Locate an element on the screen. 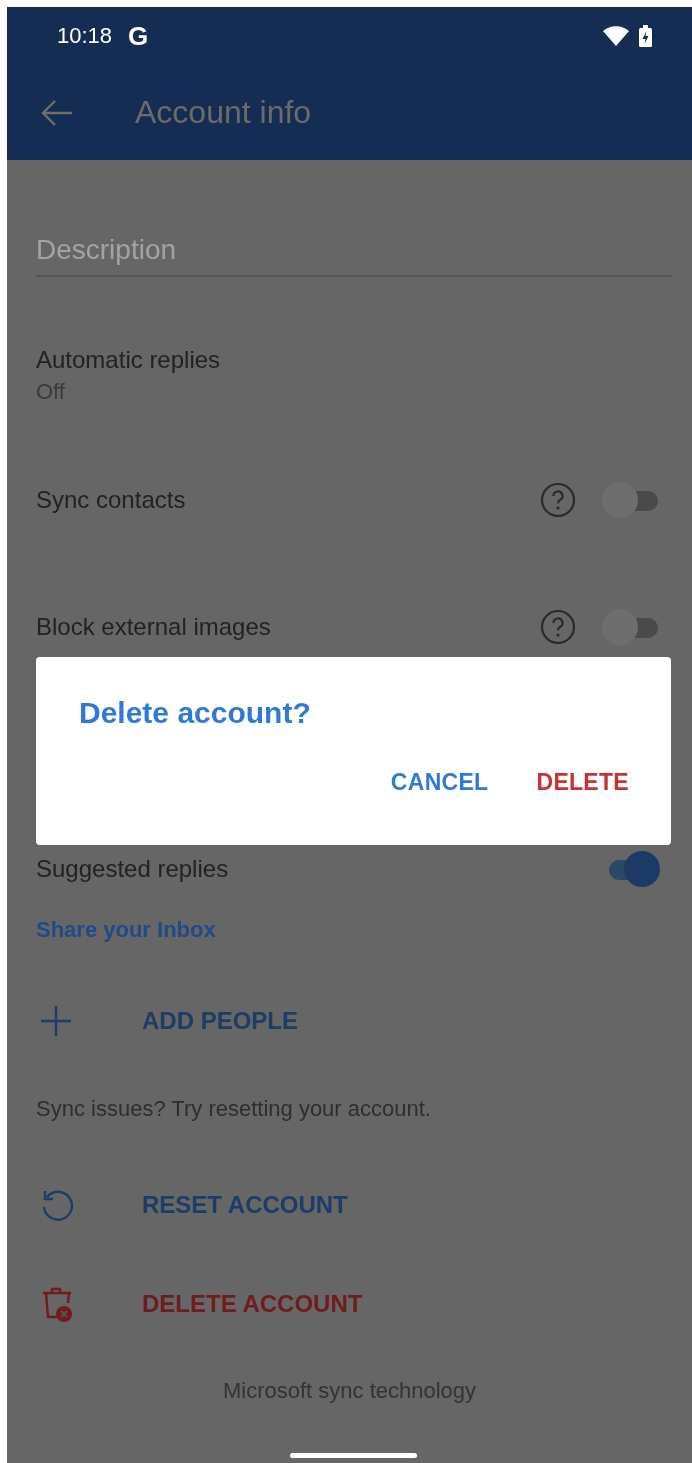  setting-label: Sync contacts is located at coordinates (111, 499).